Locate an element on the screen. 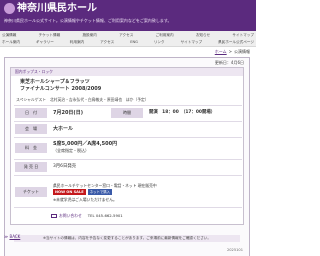  nav-item: チケット情報 is located at coordinates (50, 35).